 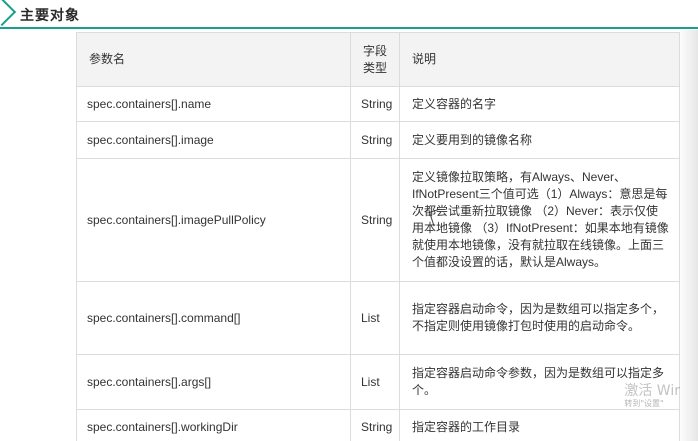 What do you see at coordinates (539, 59) in the screenshot?
I see `column-header-description: 说明` at bounding box center [539, 59].